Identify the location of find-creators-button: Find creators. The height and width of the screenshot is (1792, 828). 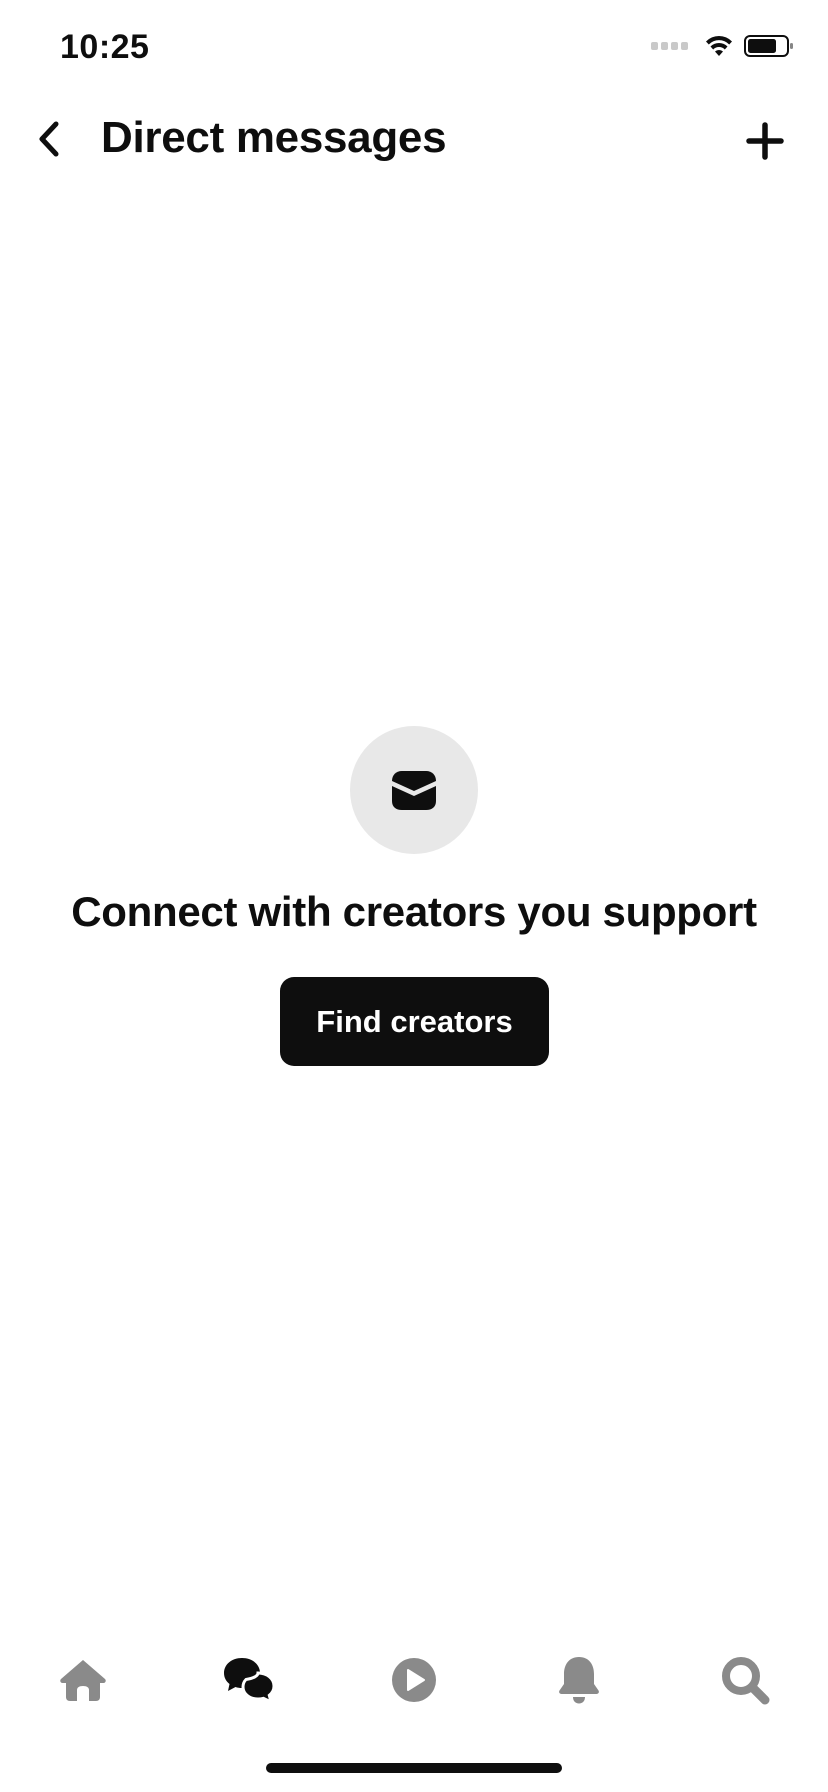
(414, 1021).